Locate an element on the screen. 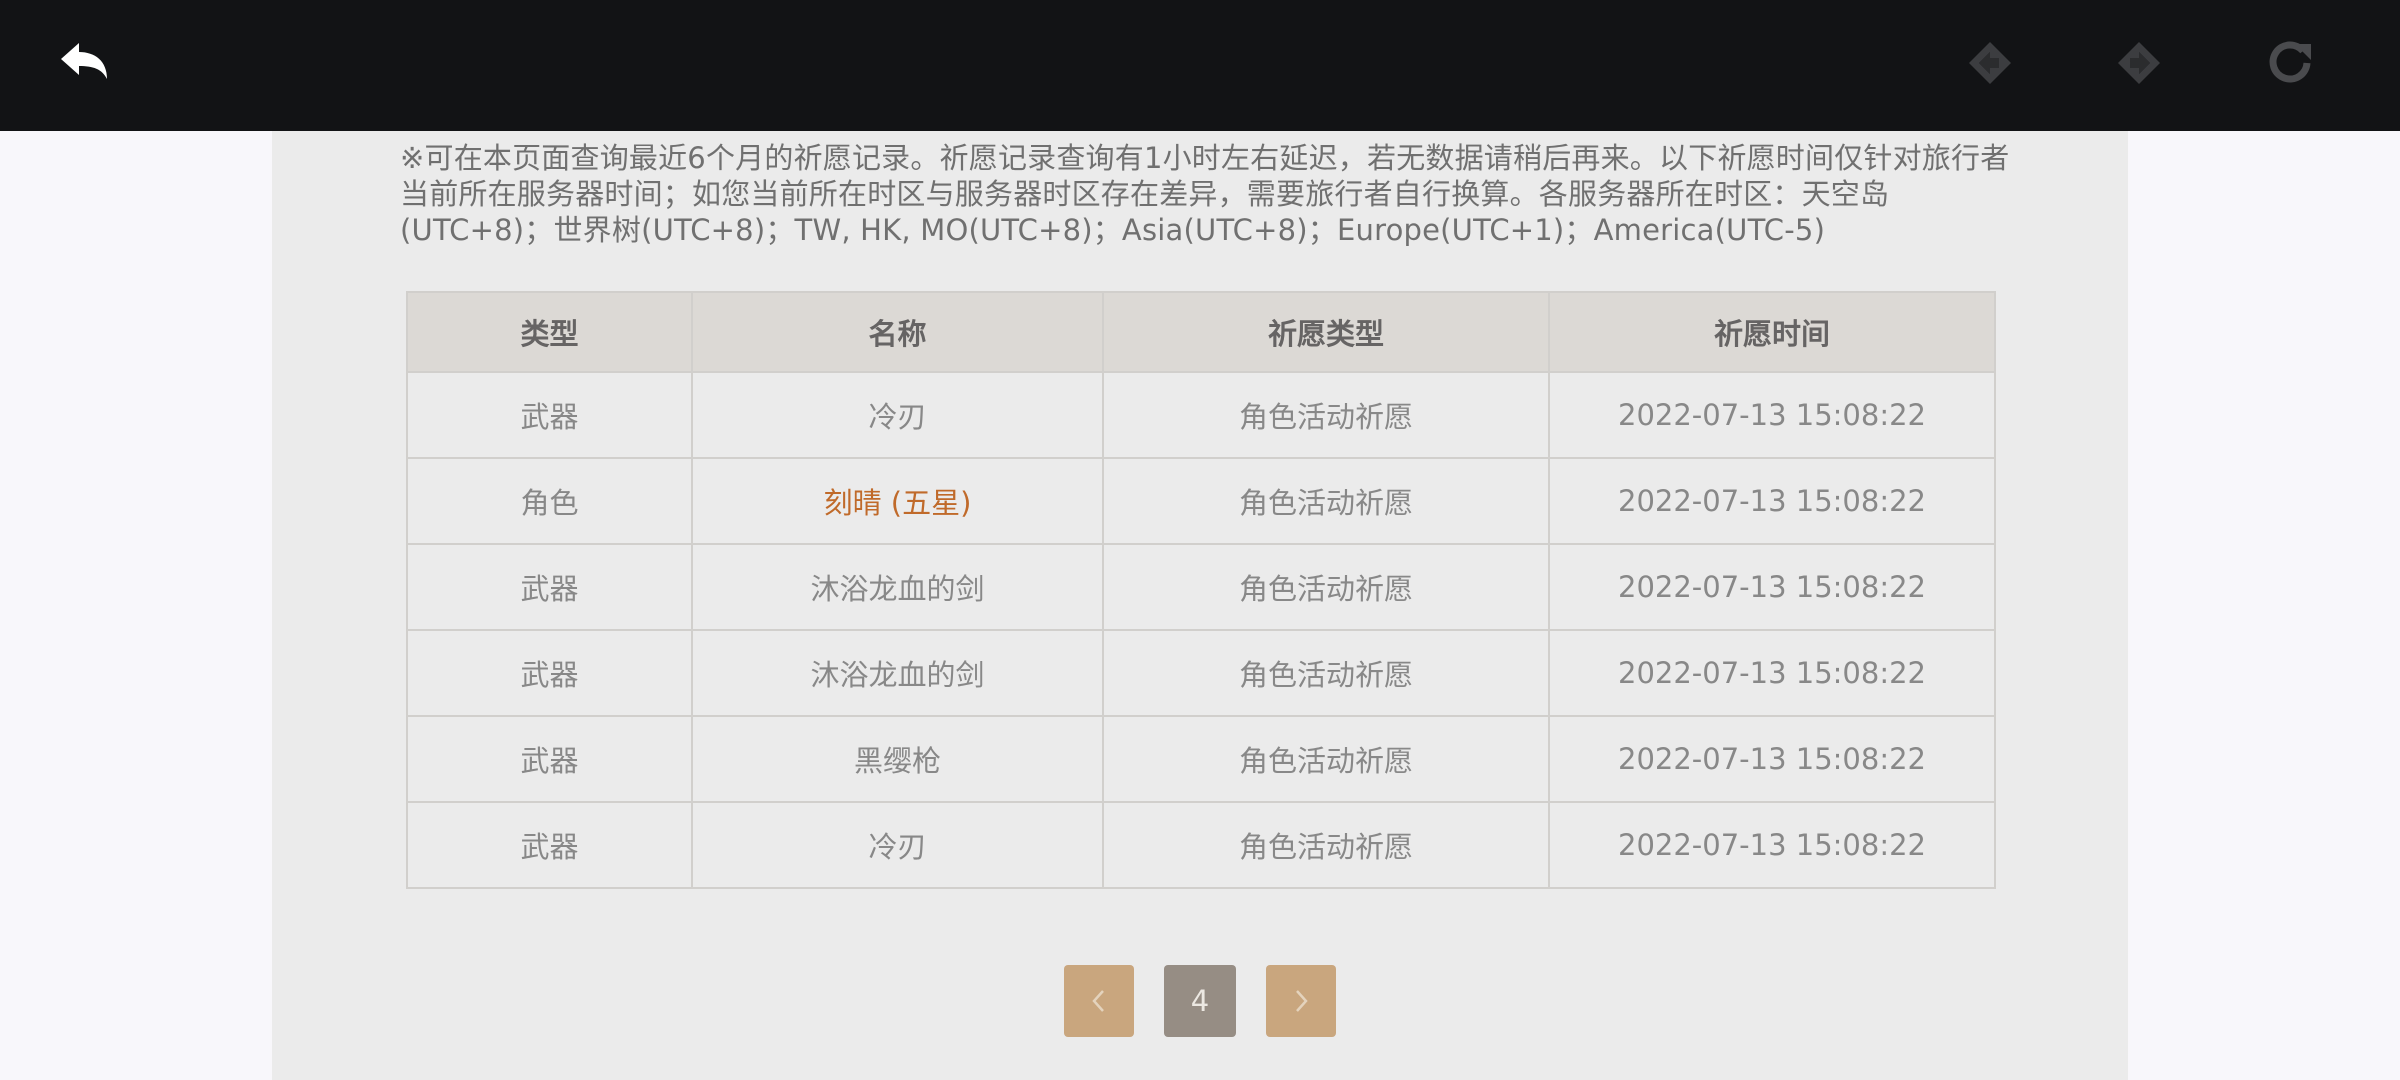 The height and width of the screenshot is (1080, 2400). diamond-left-icon is located at coordinates (1990, 63).